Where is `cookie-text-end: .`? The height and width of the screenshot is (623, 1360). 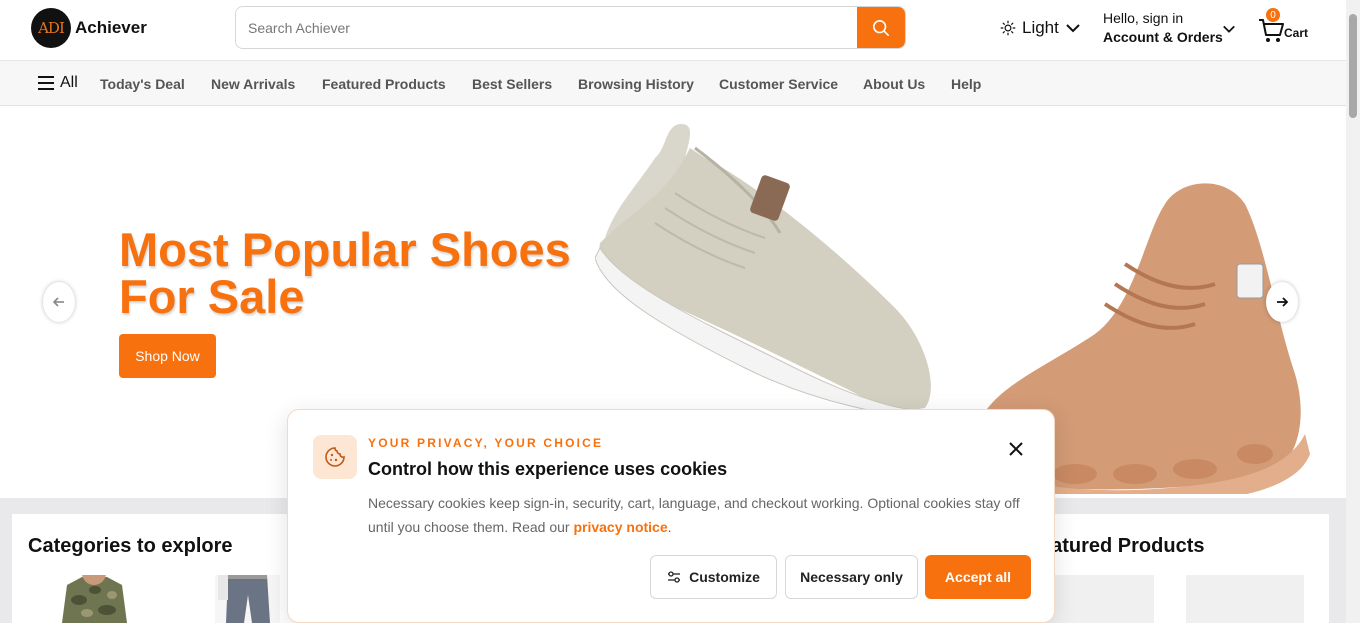
cookie-text-end: . is located at coordinates (669, 527).